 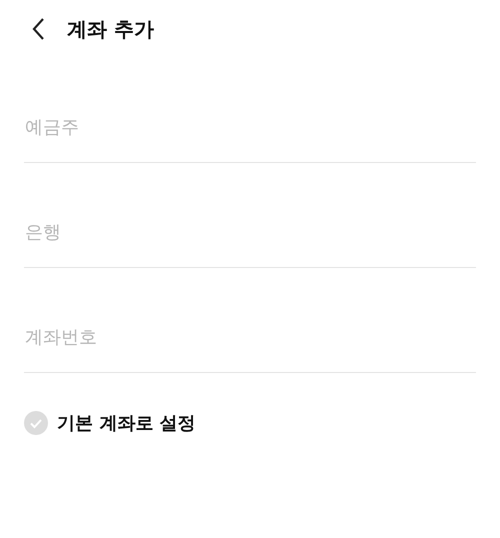 I want to click on checkbox-label: 기본 계좌로 설정, so click(x=126, y=423).